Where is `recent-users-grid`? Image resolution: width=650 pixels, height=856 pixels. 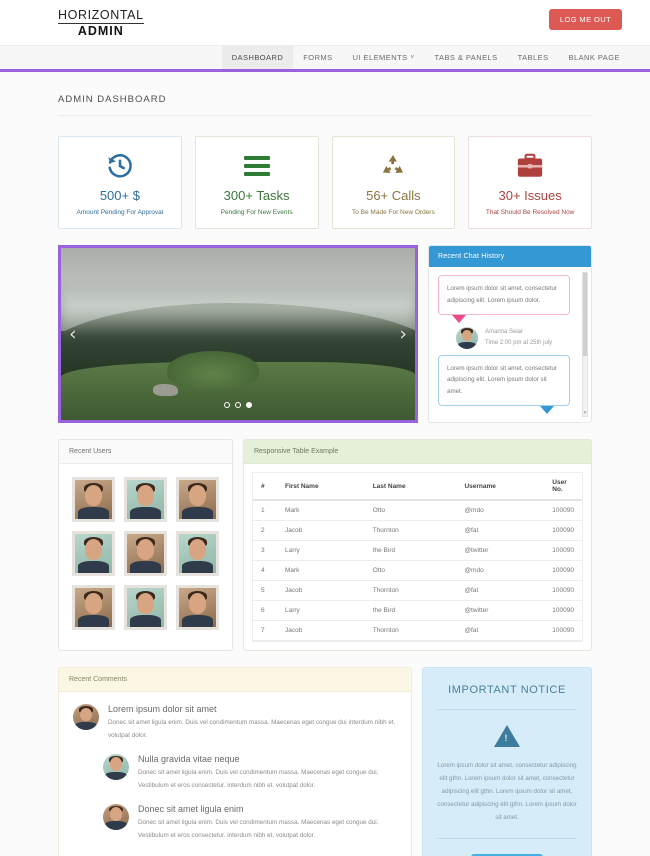
recent-users-grid is located at coordinates (145, 555).